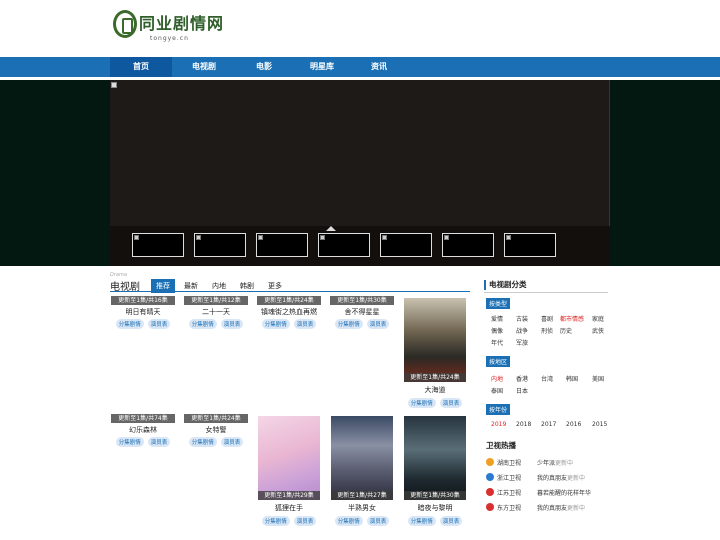  Describe the element at coordinates (497, 318) in the screenshot. I see `category-option: 爱情` at that location.